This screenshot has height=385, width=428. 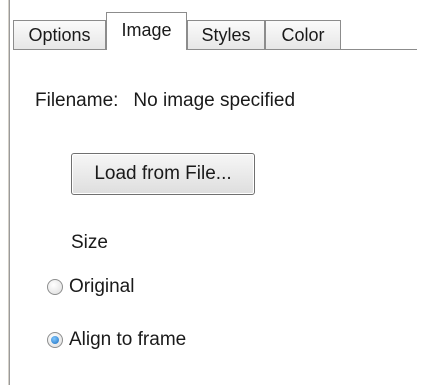 I want to click on tab-image: Image, so click(x=146, y=31).